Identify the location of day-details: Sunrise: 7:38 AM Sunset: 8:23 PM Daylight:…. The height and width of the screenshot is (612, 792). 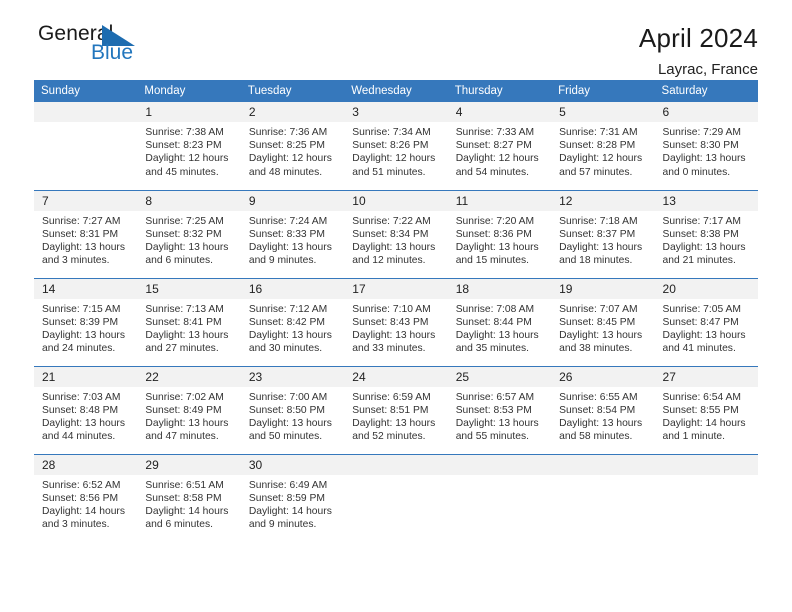
(188, 150).